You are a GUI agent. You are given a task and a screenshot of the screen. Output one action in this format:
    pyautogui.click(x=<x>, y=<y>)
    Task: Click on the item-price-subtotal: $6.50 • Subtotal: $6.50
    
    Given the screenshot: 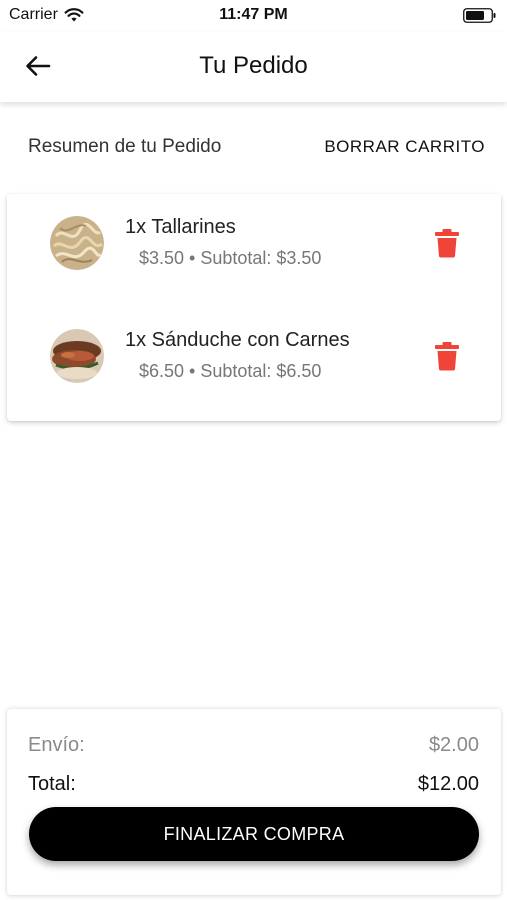 What is the action you would take?
    pyautogui.click(x=230, y=371)
    